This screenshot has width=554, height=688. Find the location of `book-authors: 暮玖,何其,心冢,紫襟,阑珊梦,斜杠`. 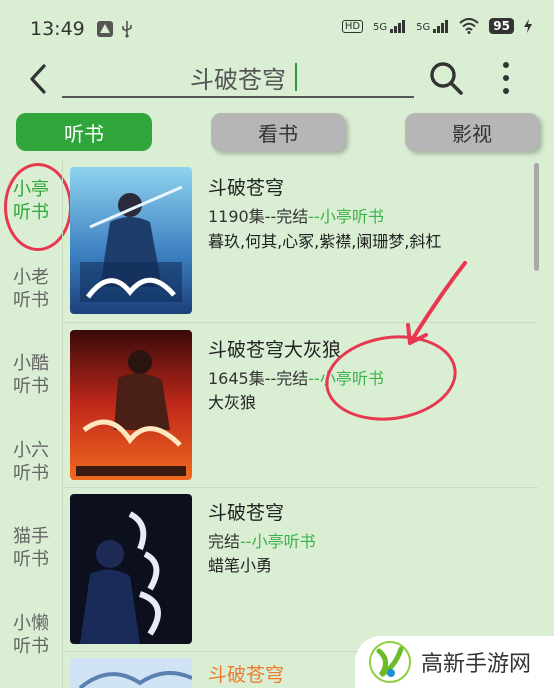

book-authors: 暮玖,何其,心冢,紫襟,阑珊梦,斜杠 is located at coordinates (325, 241).